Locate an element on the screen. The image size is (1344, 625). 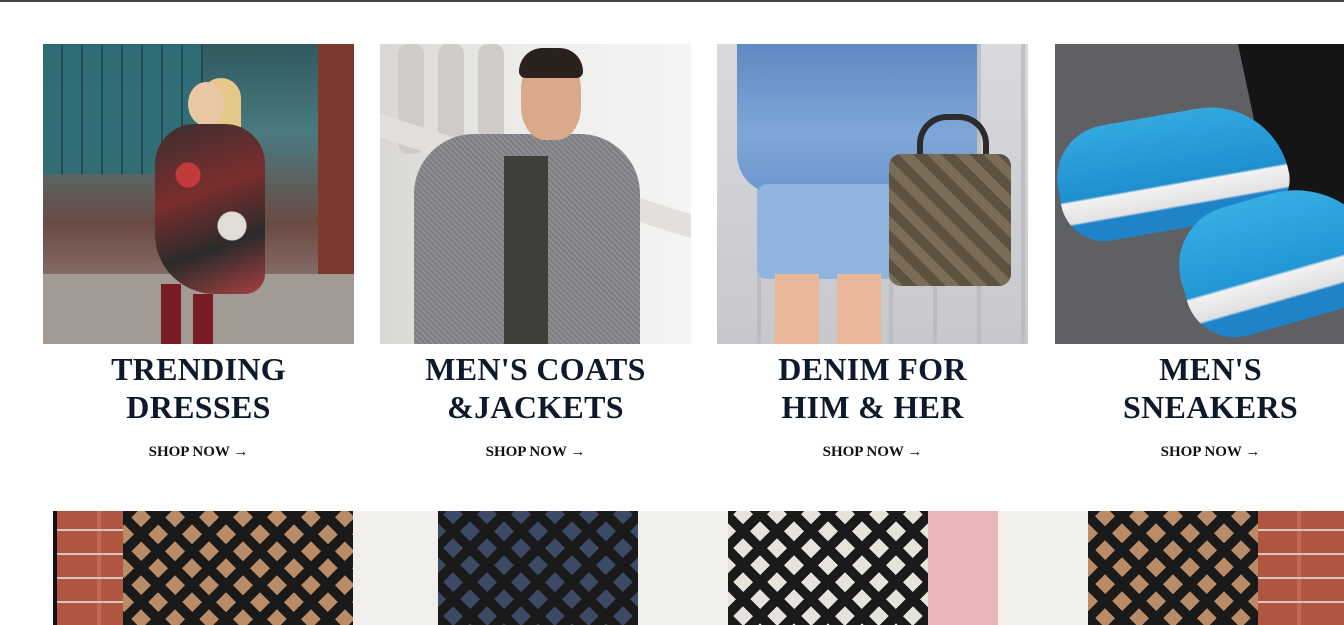
top-divider is located at coordinates (672, 1).